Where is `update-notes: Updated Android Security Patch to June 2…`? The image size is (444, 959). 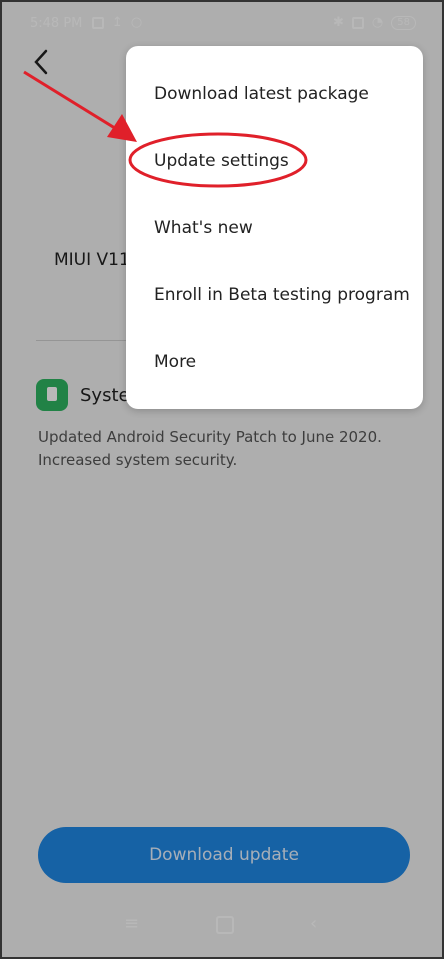
update-notes: Updated Android Security Patch to June 2… is located at coordinates (228, 449).